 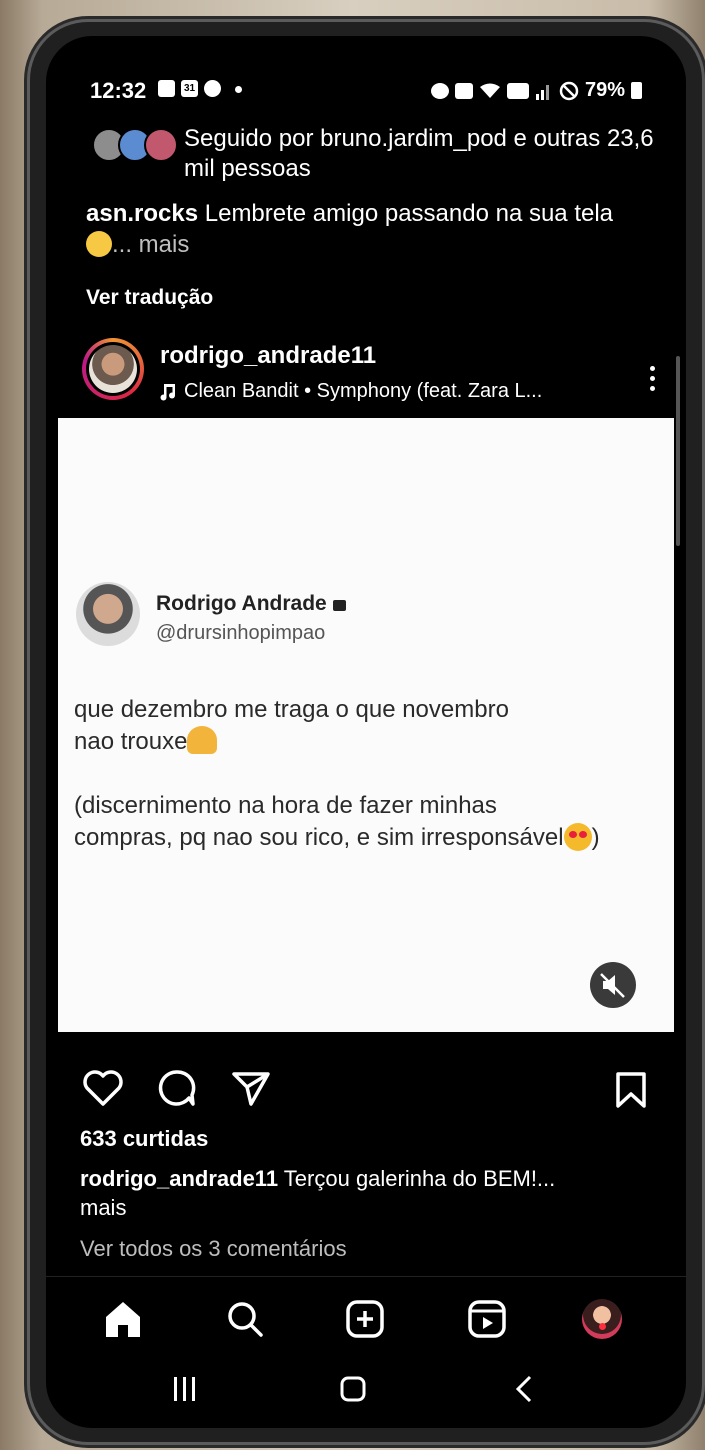 What do you see at coordinates (142, 213) in the screenshot?
I see `caption-username: asn.rocks` at bounding box center [142, 213].